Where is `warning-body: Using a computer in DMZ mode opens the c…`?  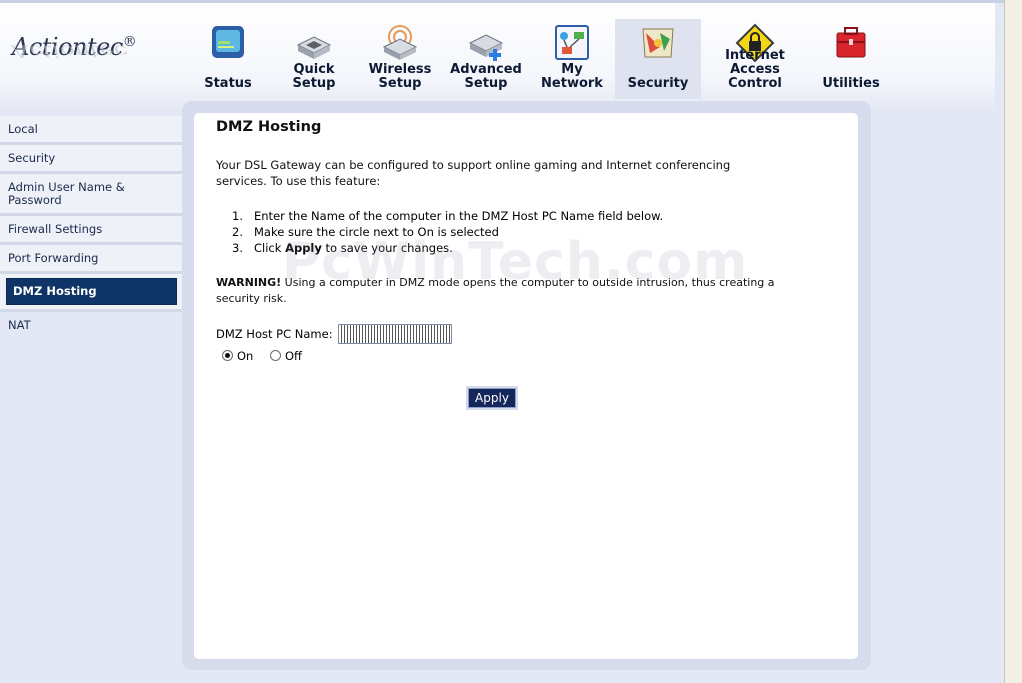 warning-body: Using a computer in DMZ mode opens the c… is located at coordinates (495, 290).